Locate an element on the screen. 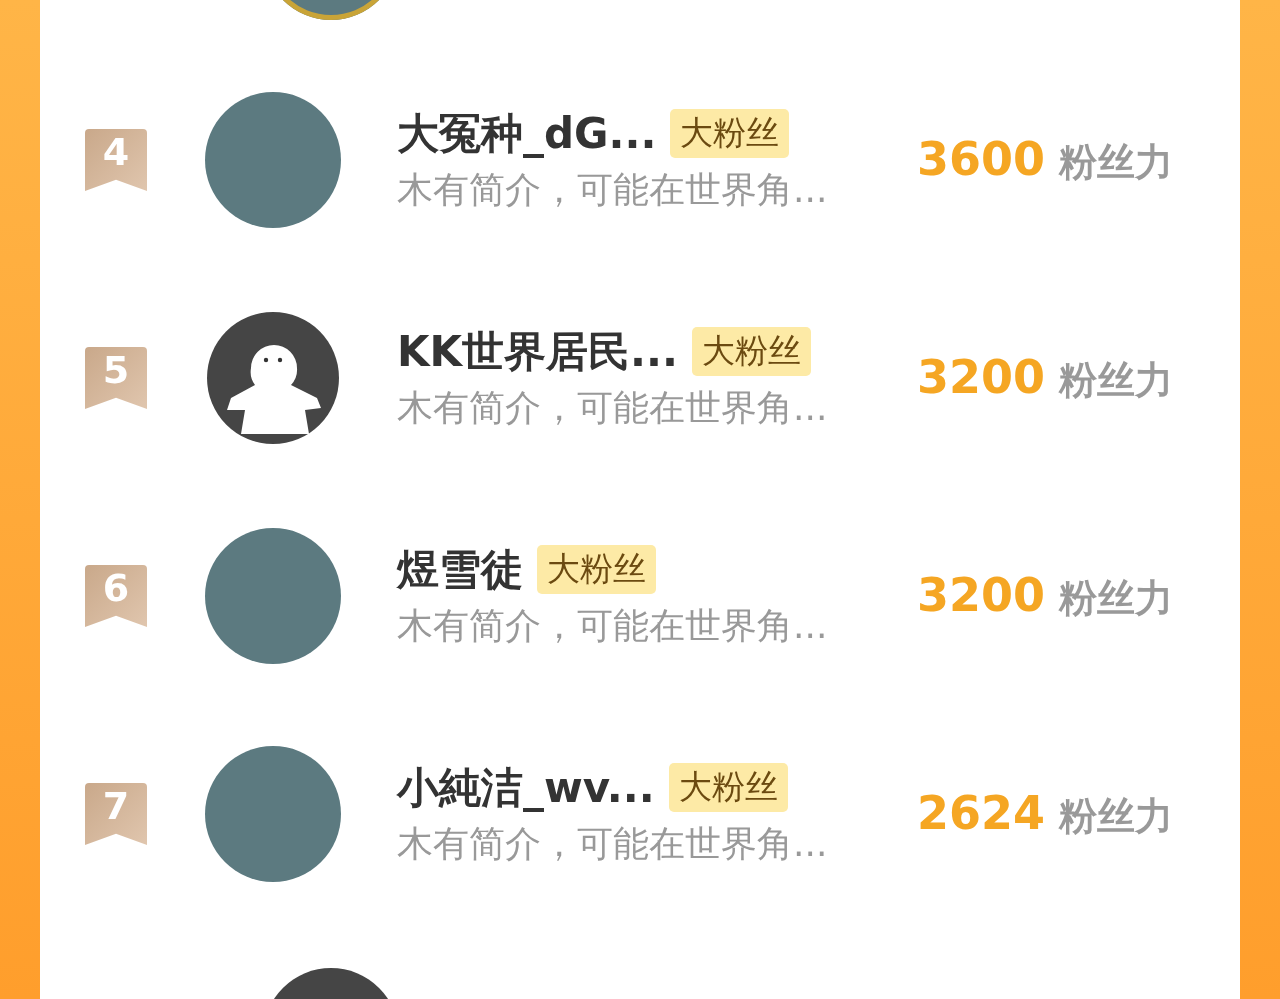 The width and height of the screenshot is (1280, 999). user-name: 煜雪徒 is located at coordinates (460, 569).